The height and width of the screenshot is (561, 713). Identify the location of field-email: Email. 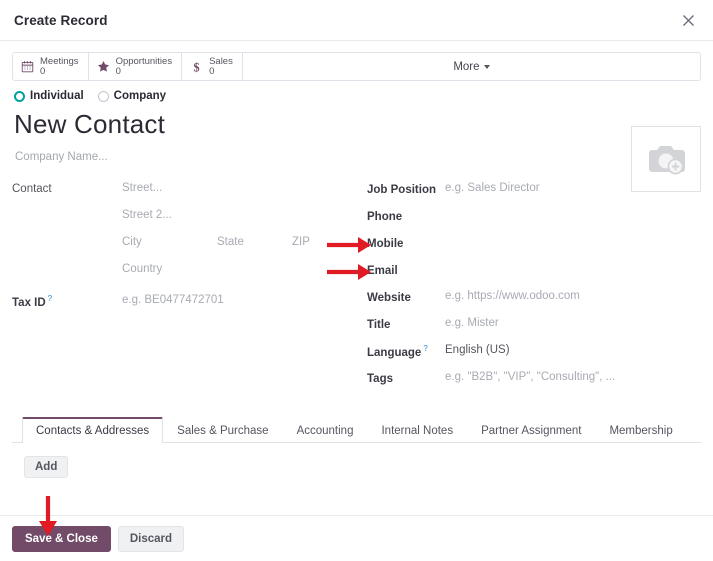
(534, 276).